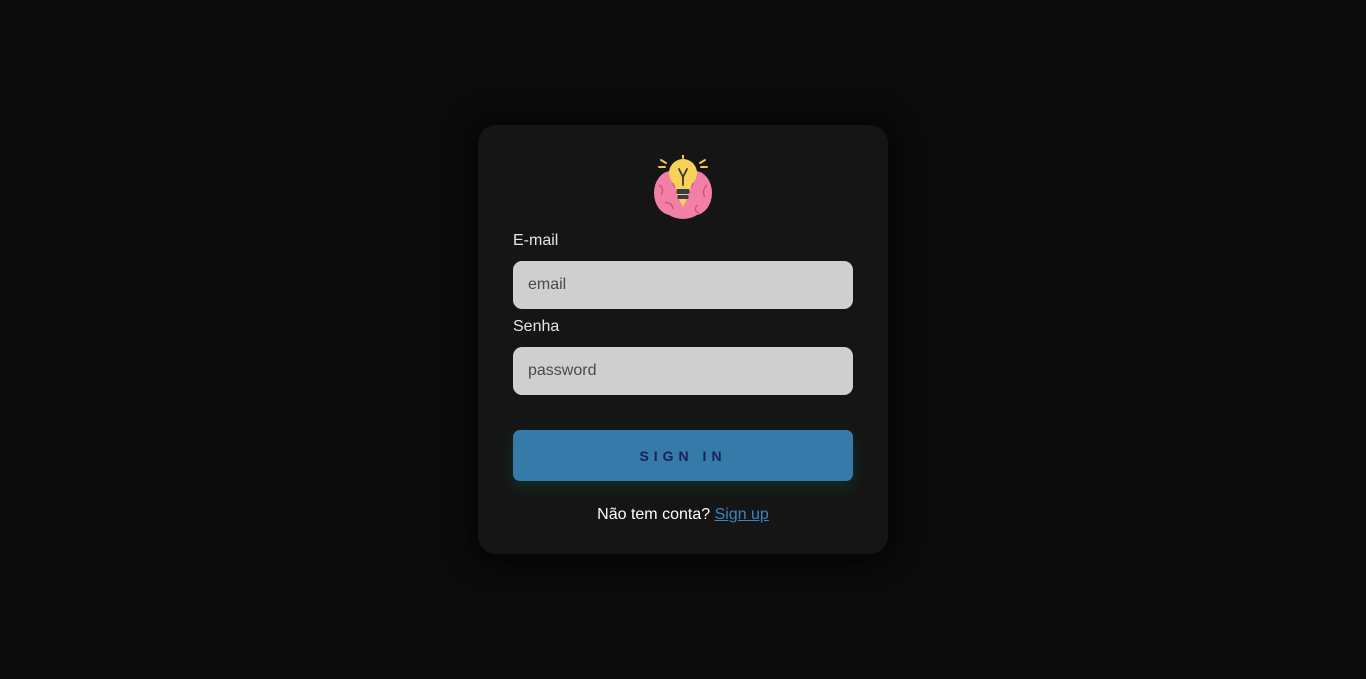 The image size is (1366, 679). What do you see at coordinates (742, 514) in the screenshot?
I see `sign-up-link: Sign up` at bounding box center [742, 514].